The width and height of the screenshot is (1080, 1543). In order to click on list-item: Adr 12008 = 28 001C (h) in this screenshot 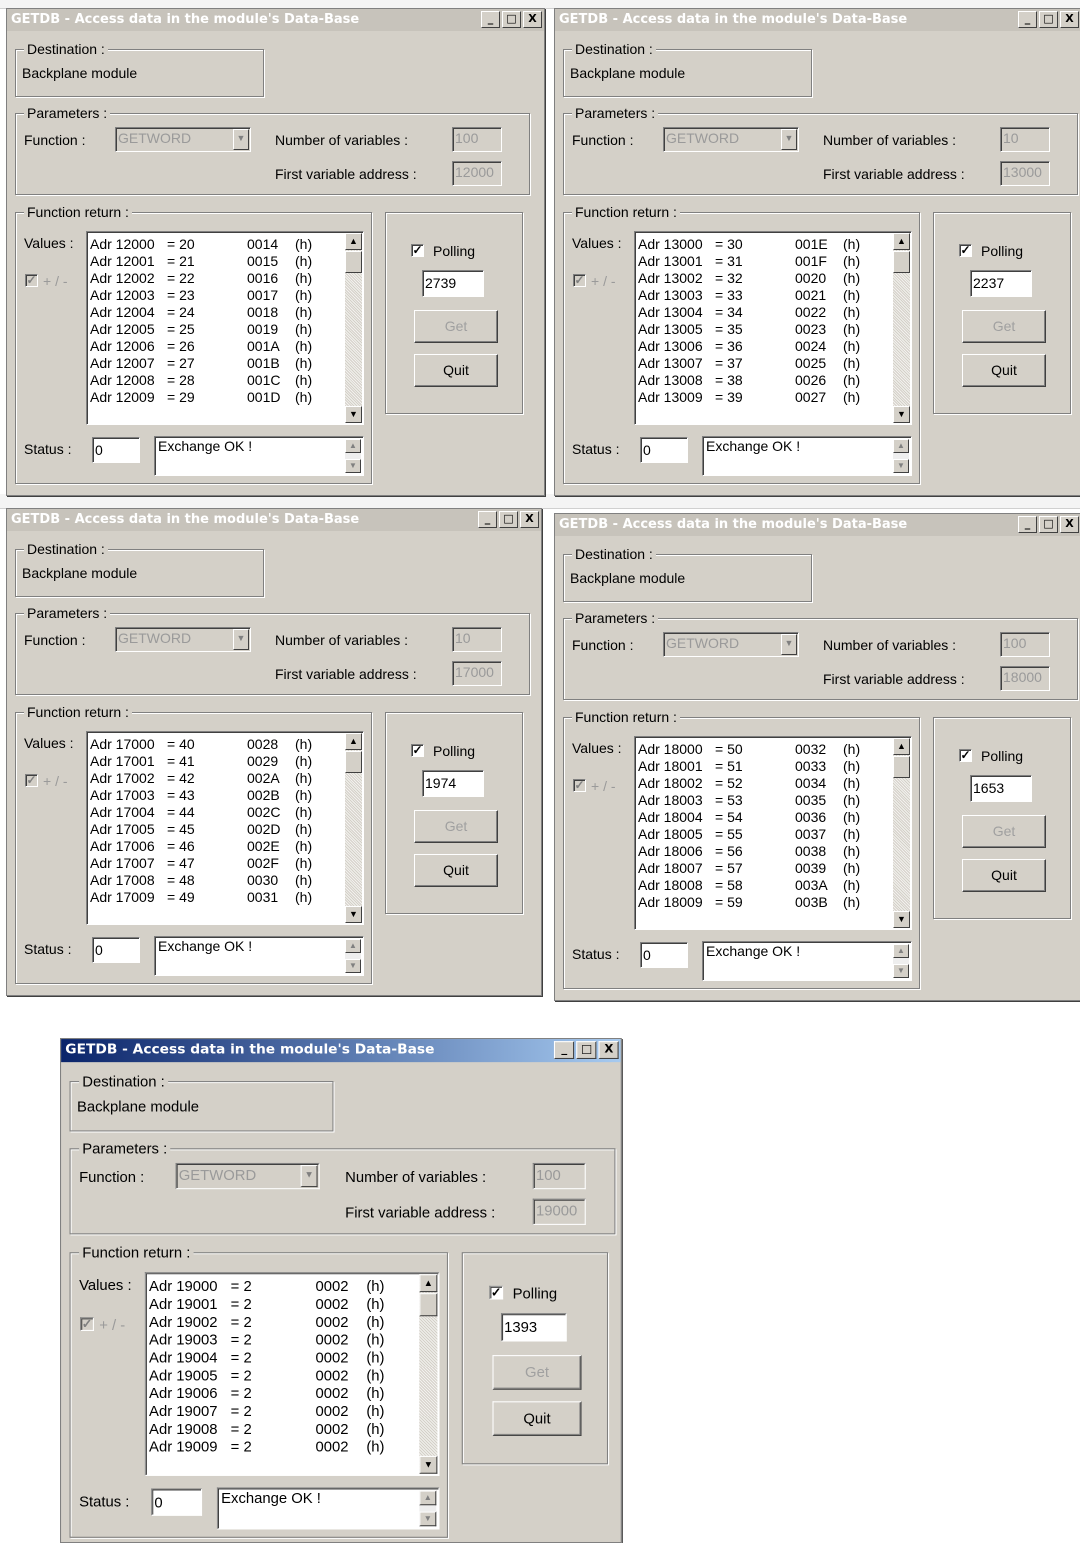, I will do `click(217, 380)`.